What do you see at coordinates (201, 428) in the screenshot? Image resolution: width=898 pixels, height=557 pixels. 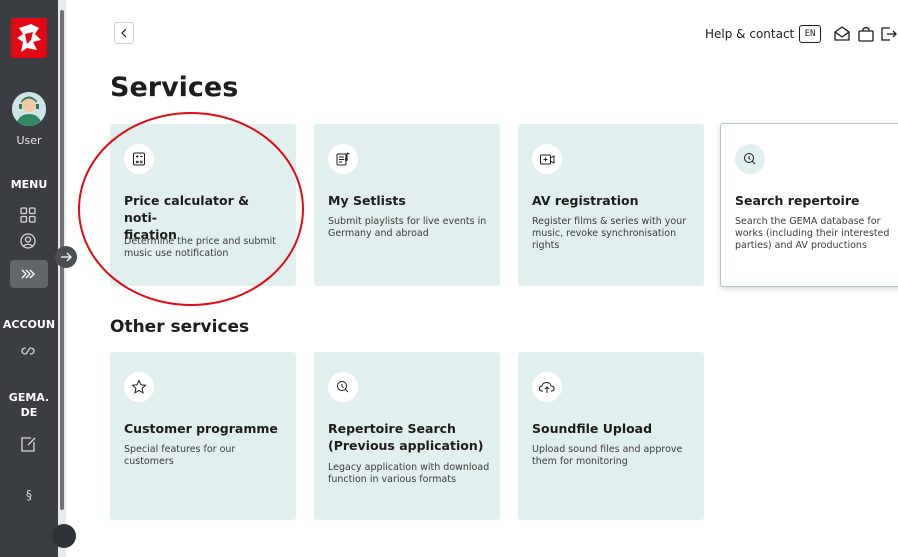 I see `card-title: Customer programme` at bounding box center [201, 428].